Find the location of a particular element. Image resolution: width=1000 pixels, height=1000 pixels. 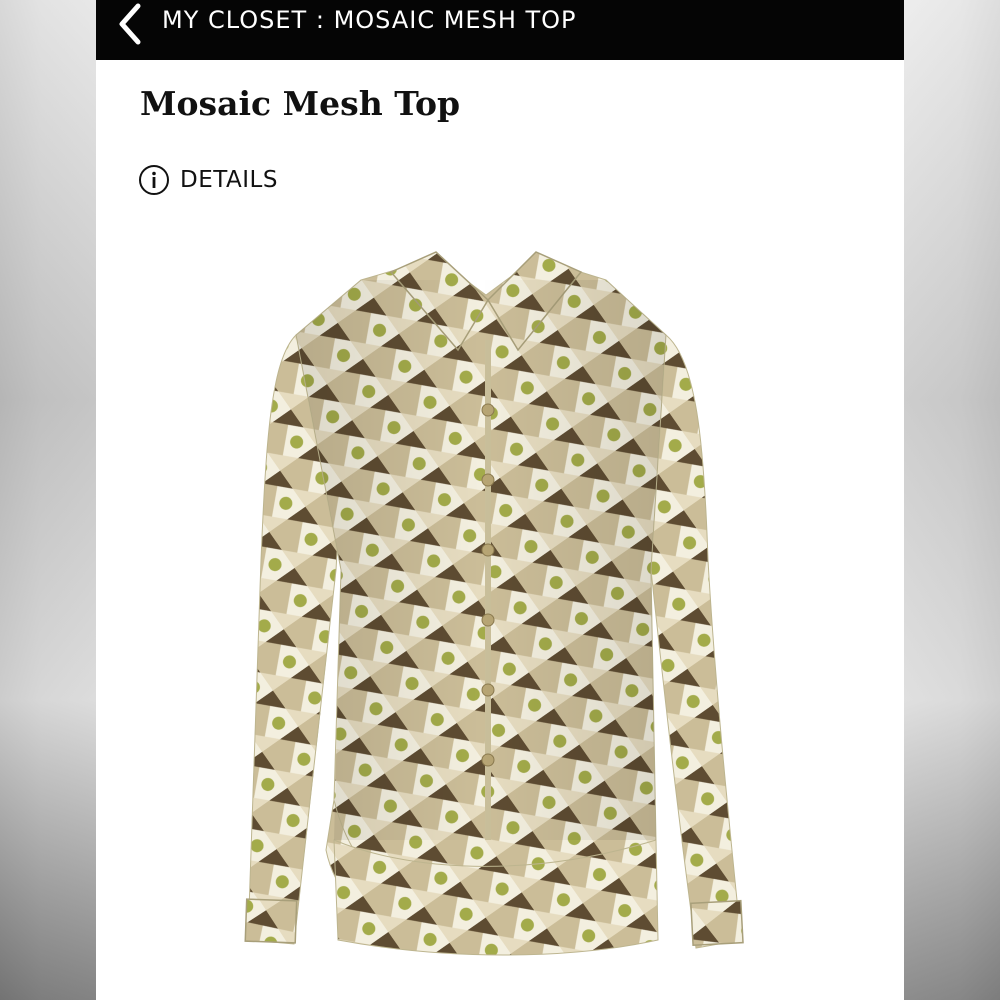

details-link: DETAILS is located at coordinates (208, 180).